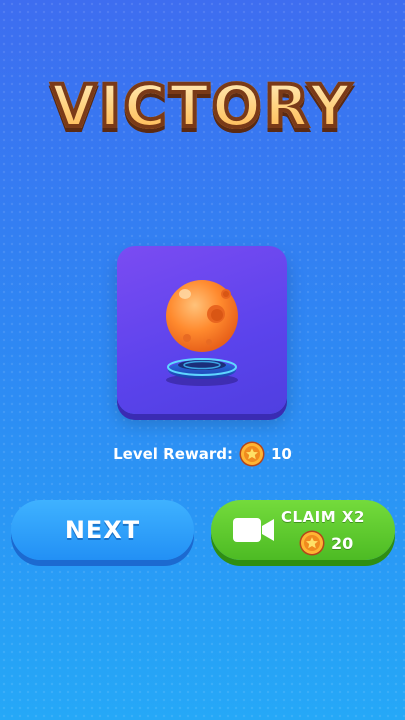  What do you see at coordinates (323, 517) in the screenshot?
I see `claim-x2-label: CLAIM X2` at bounding box center [323, 517].